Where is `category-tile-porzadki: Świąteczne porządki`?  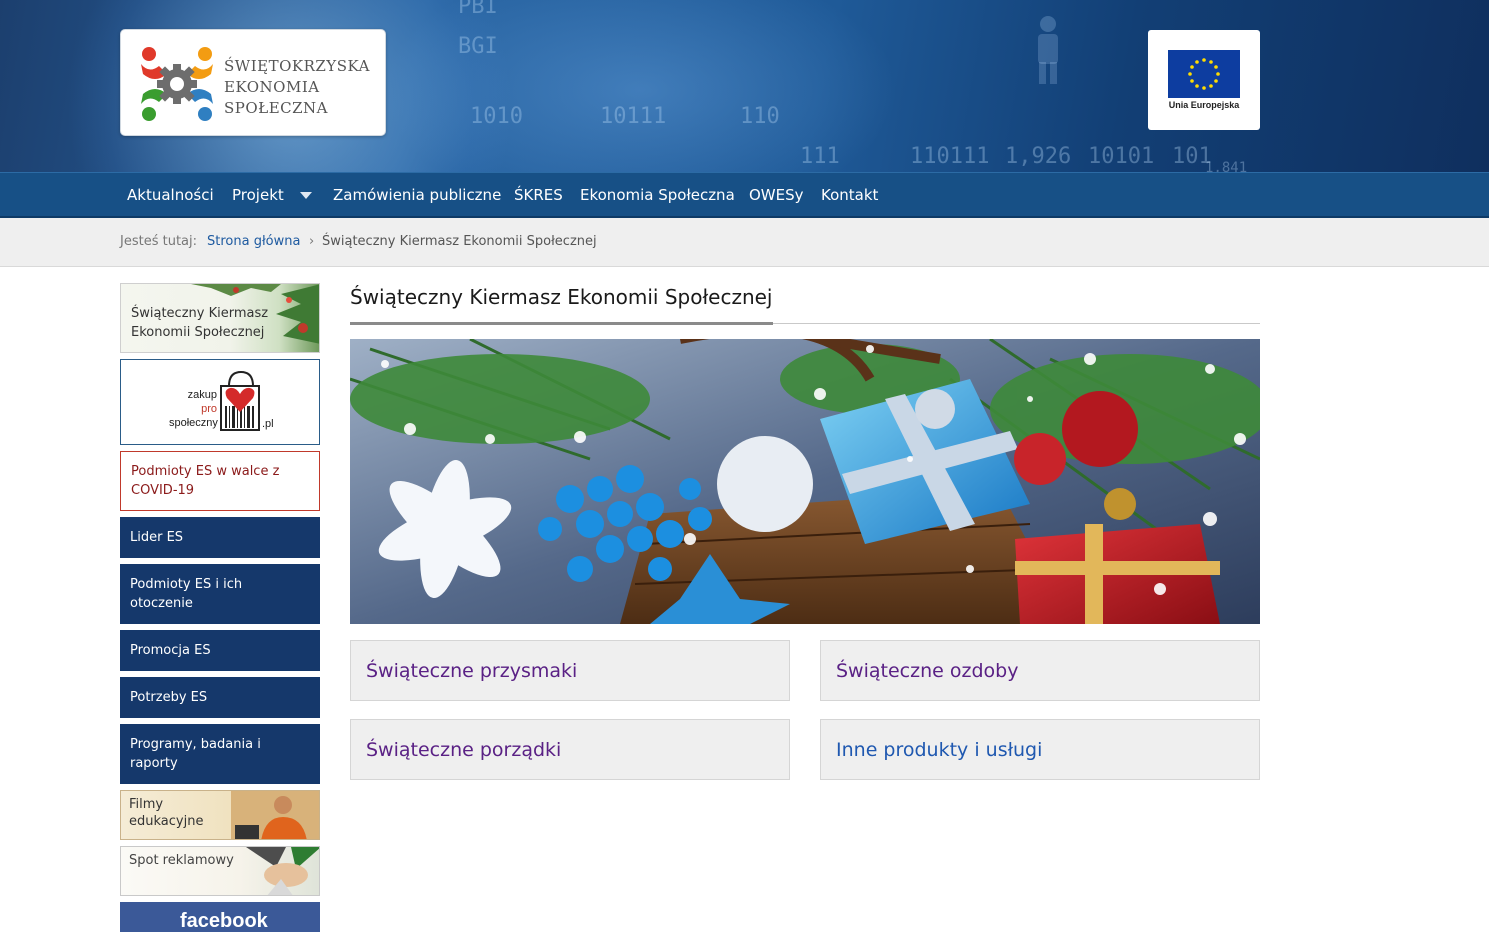 category-tile-porzadki: Świąteczne porządki is located at coordinates (570, 749).